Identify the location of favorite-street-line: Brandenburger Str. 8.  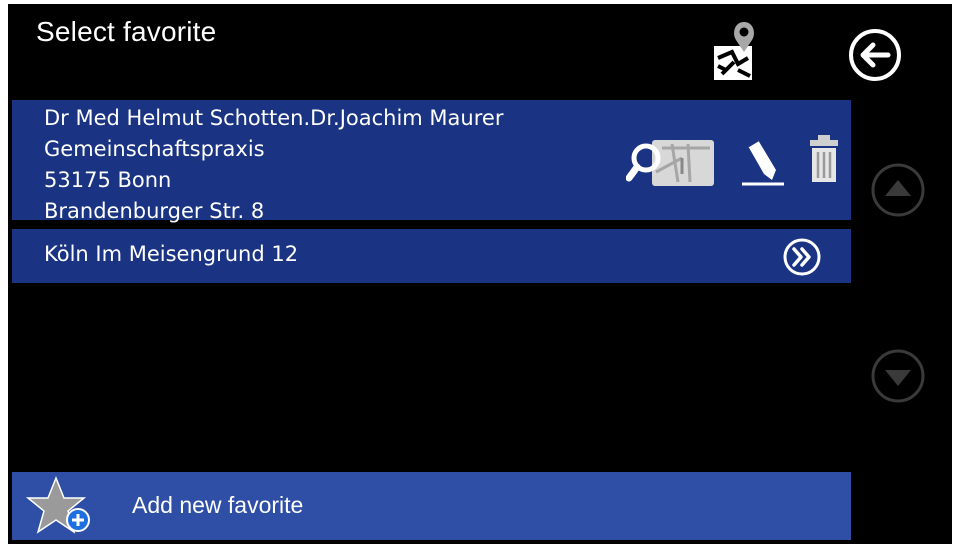
(154, 211).